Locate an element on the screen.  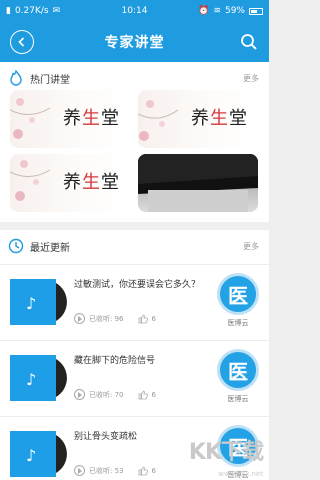
clock: 10:14 is located at coordinates (134, 11).